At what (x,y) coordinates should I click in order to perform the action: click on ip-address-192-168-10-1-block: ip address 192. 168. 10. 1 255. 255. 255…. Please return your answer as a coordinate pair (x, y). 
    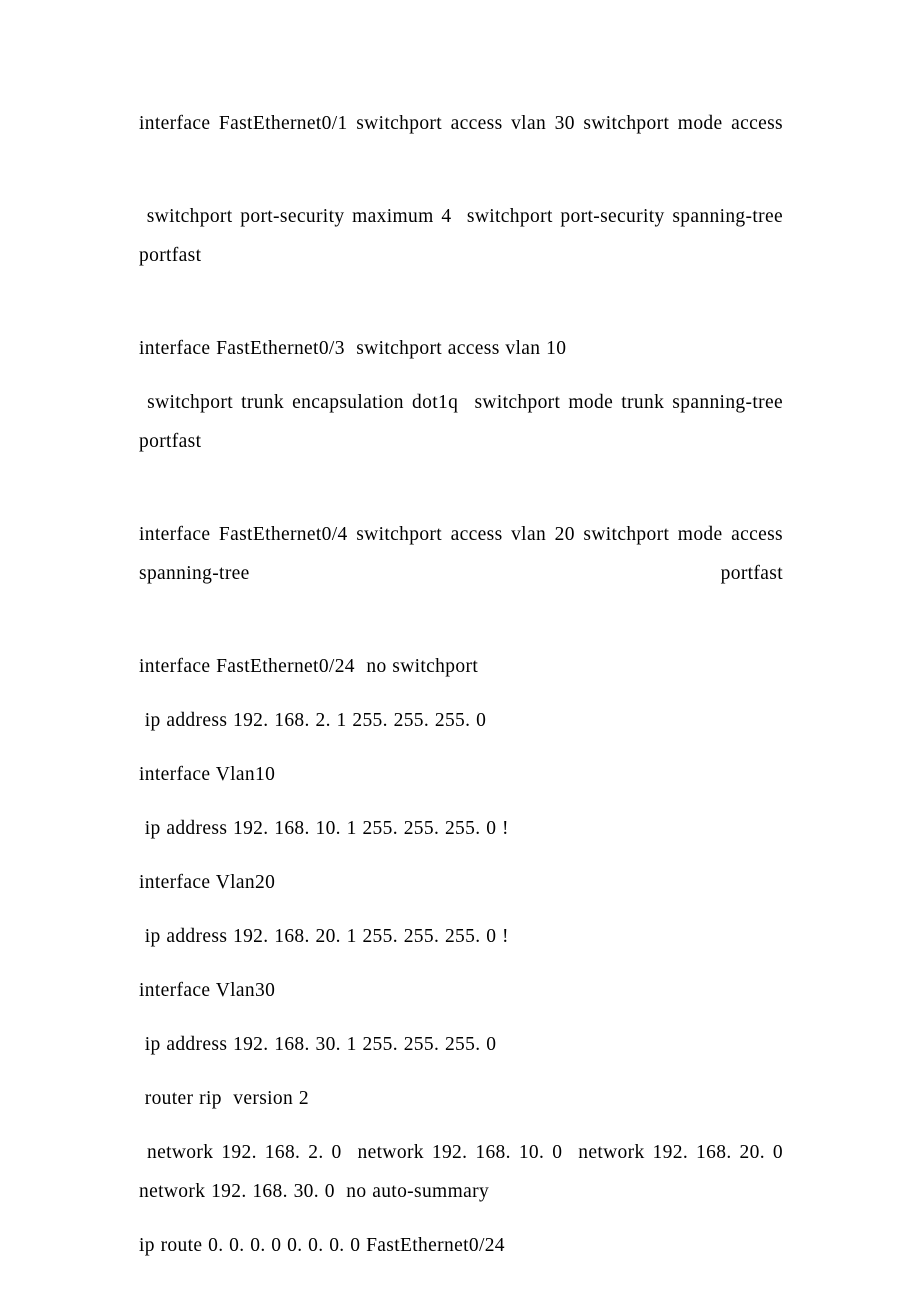
    Looking at the image, I should click on (324, 828).